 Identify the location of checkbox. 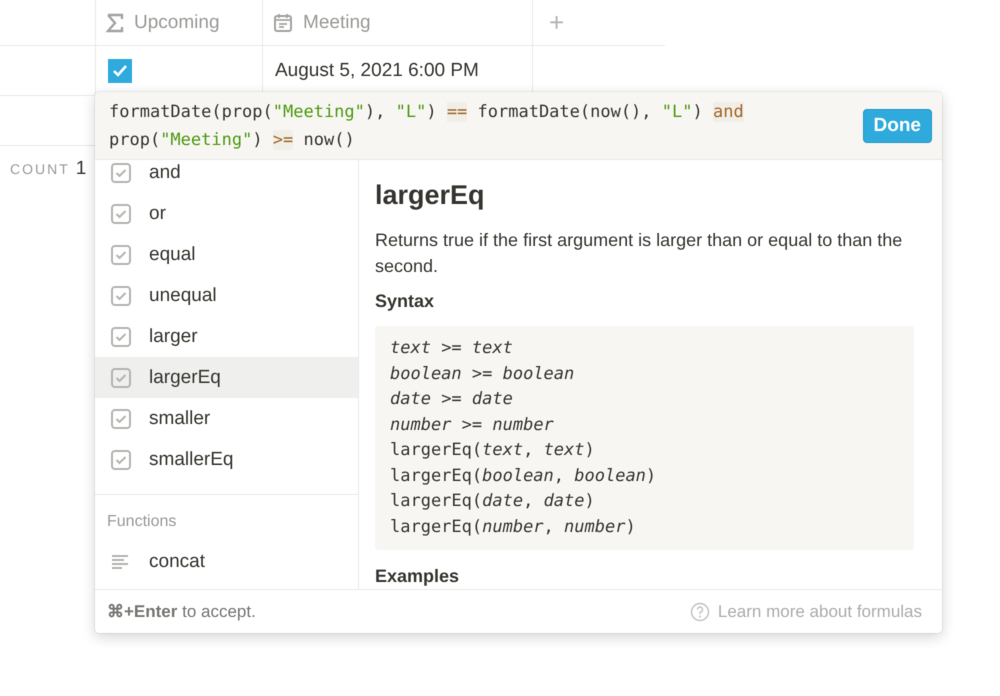
(120, 70).